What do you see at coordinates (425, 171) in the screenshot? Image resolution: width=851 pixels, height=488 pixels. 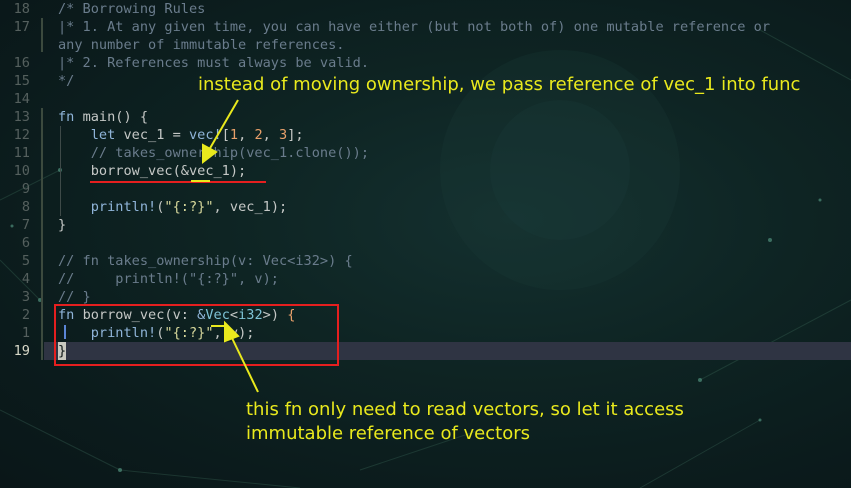 I see `code-line: 10 borrow_vec(&vec_1);` at bounding box center [425, 171].